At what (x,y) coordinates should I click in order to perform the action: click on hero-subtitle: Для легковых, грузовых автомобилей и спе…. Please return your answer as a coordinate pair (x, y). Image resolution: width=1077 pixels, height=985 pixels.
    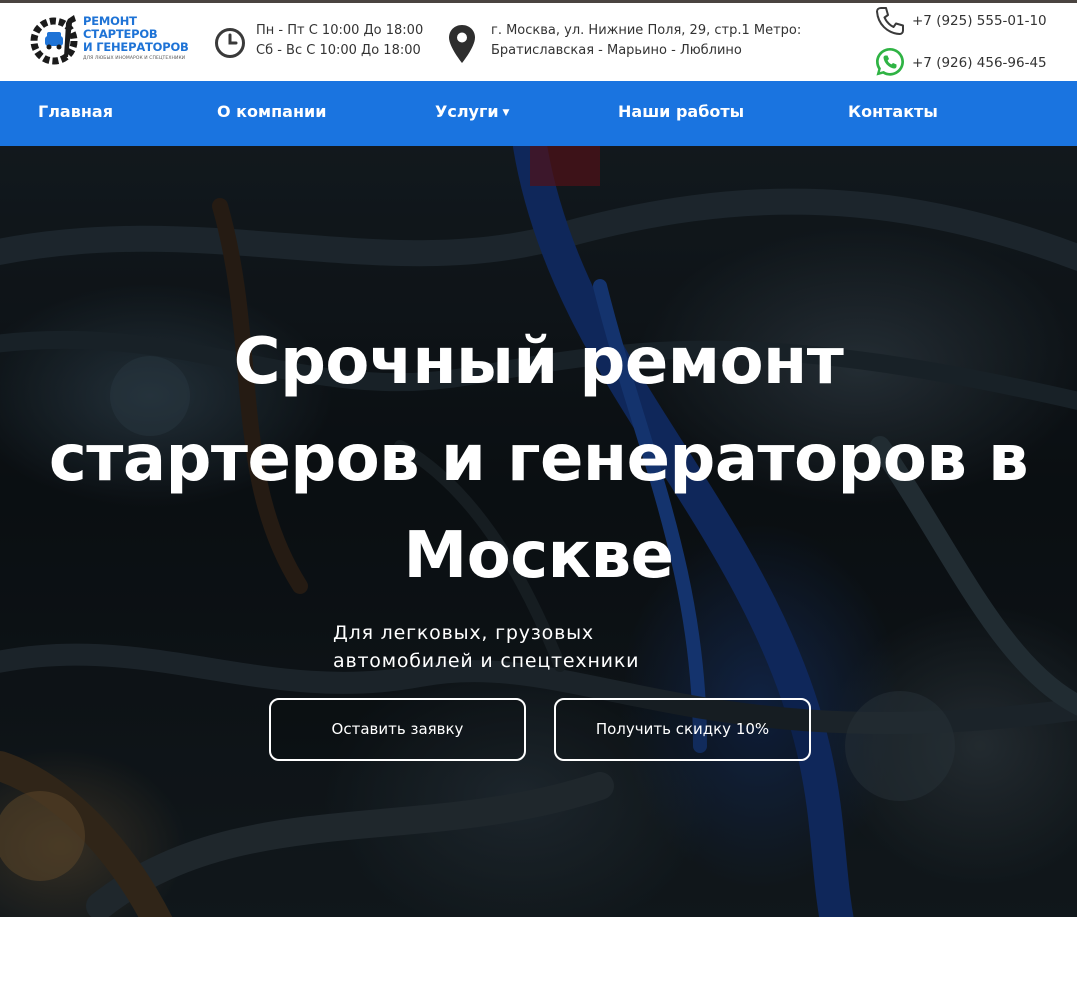
    Looking at the image, I should click on (486, 647).